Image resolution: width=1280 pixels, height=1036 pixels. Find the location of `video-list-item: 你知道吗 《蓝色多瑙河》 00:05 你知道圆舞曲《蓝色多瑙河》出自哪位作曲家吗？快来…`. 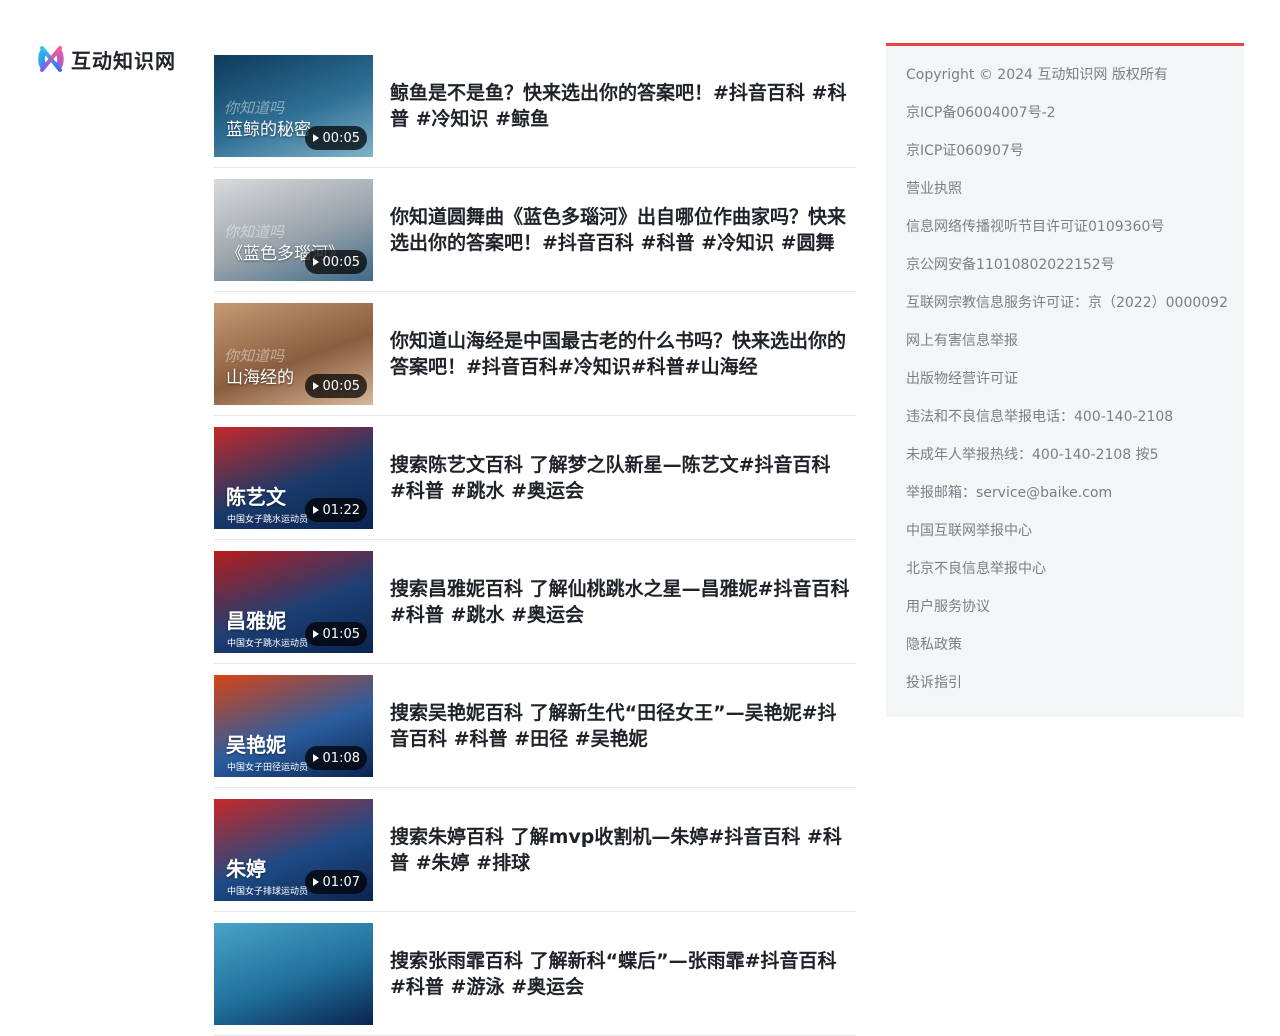

video-list-item: 你知道吗 《蓝色多瑙河》 00:05 你知道圆舞曲《蓝色多瑙河》出自哪位作曲家吗？快来… is located at coordinates (535, 230).